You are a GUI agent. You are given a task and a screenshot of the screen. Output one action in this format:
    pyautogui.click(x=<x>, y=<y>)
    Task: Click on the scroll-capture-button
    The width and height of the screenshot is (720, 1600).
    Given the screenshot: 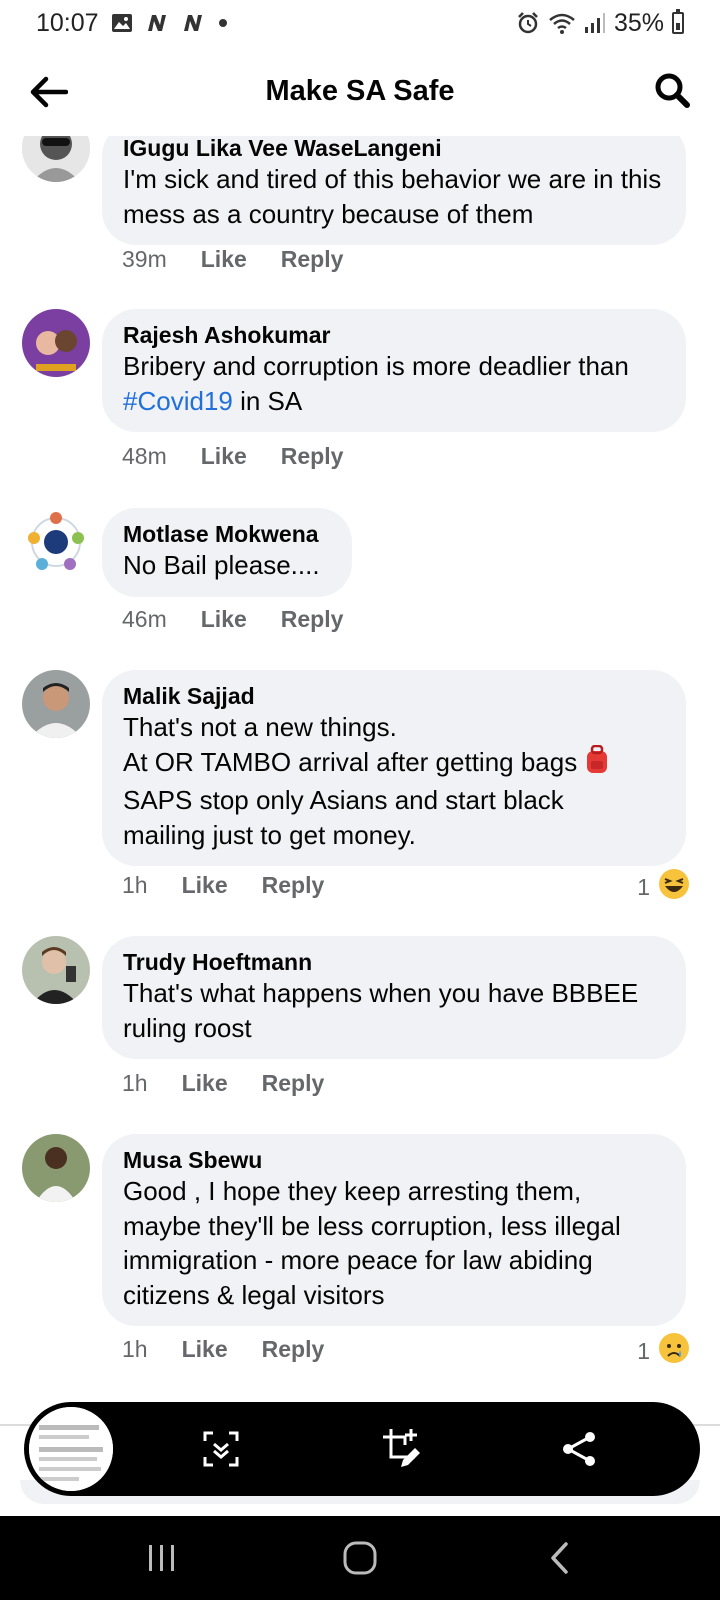 What is the action you would take?
    pyautogui.click(x=221, y=1449)
    